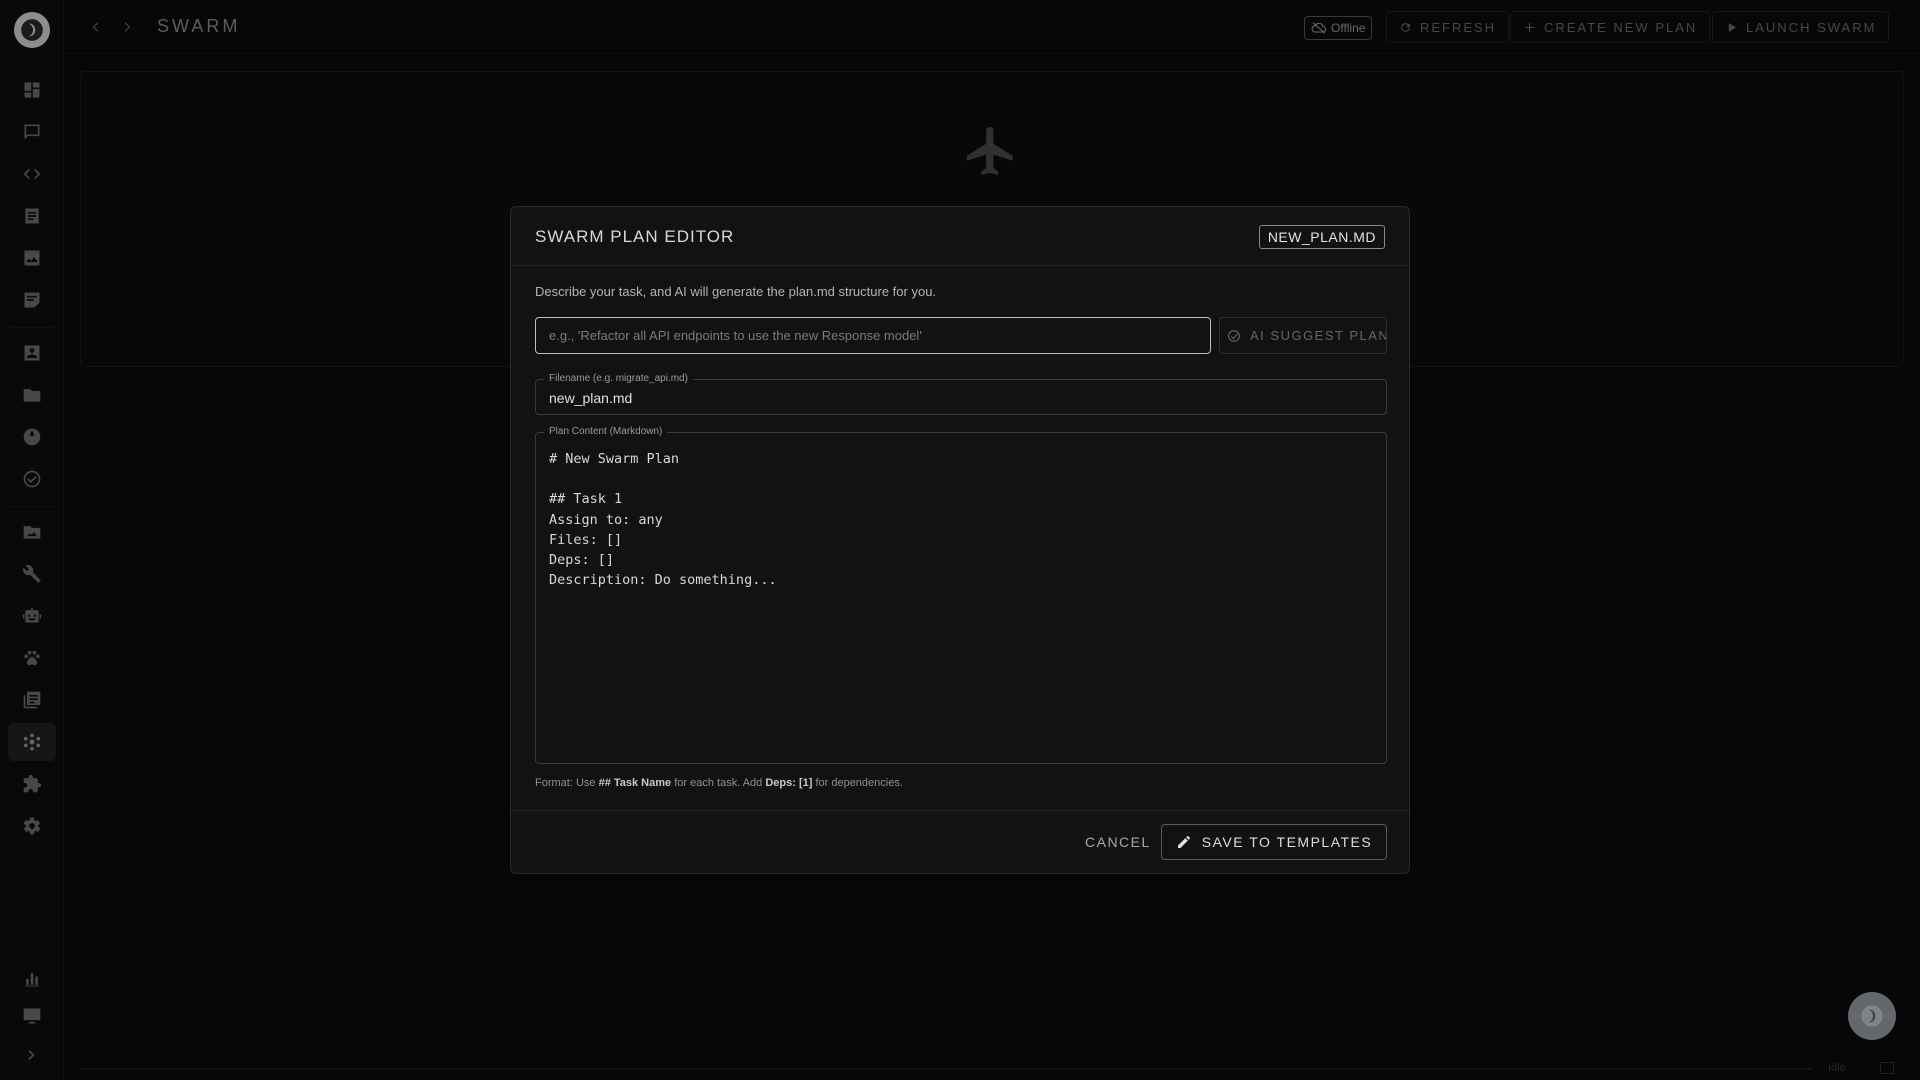  What do you see at coordinates (873, 335) in the screenshot?
I see `task-prompt-input` at bounding box center [873, 335].